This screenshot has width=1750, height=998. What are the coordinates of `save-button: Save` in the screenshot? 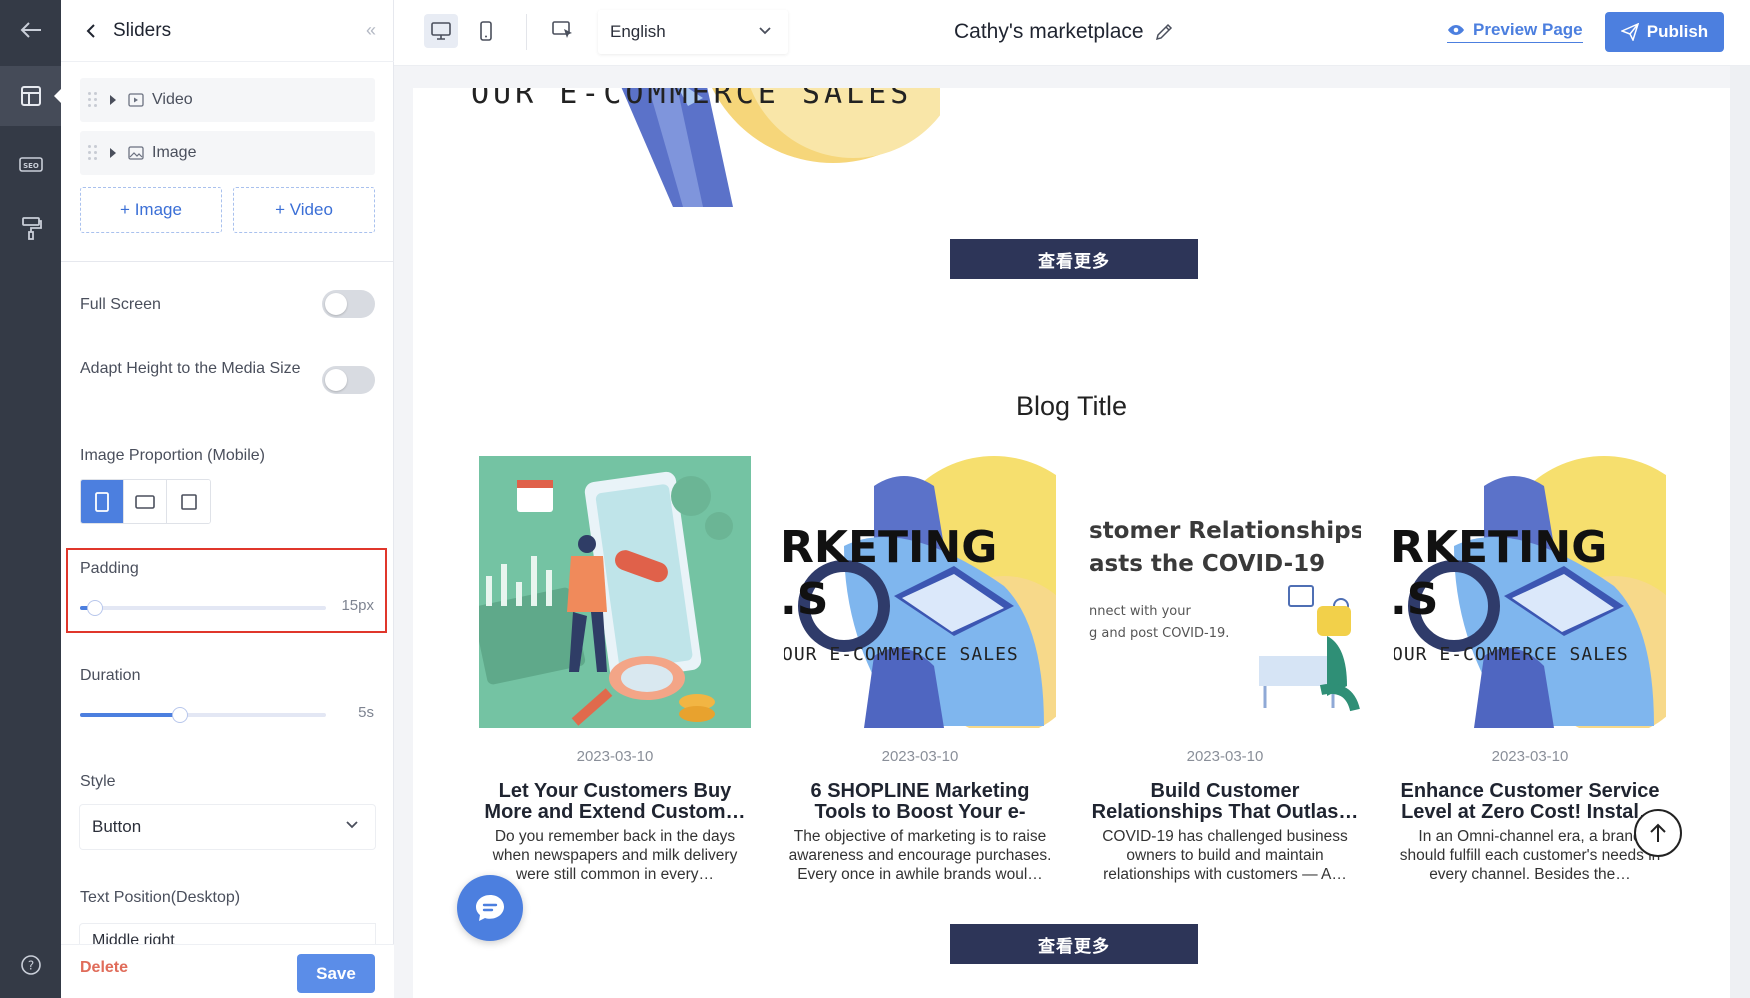 It's located at (336, 973).